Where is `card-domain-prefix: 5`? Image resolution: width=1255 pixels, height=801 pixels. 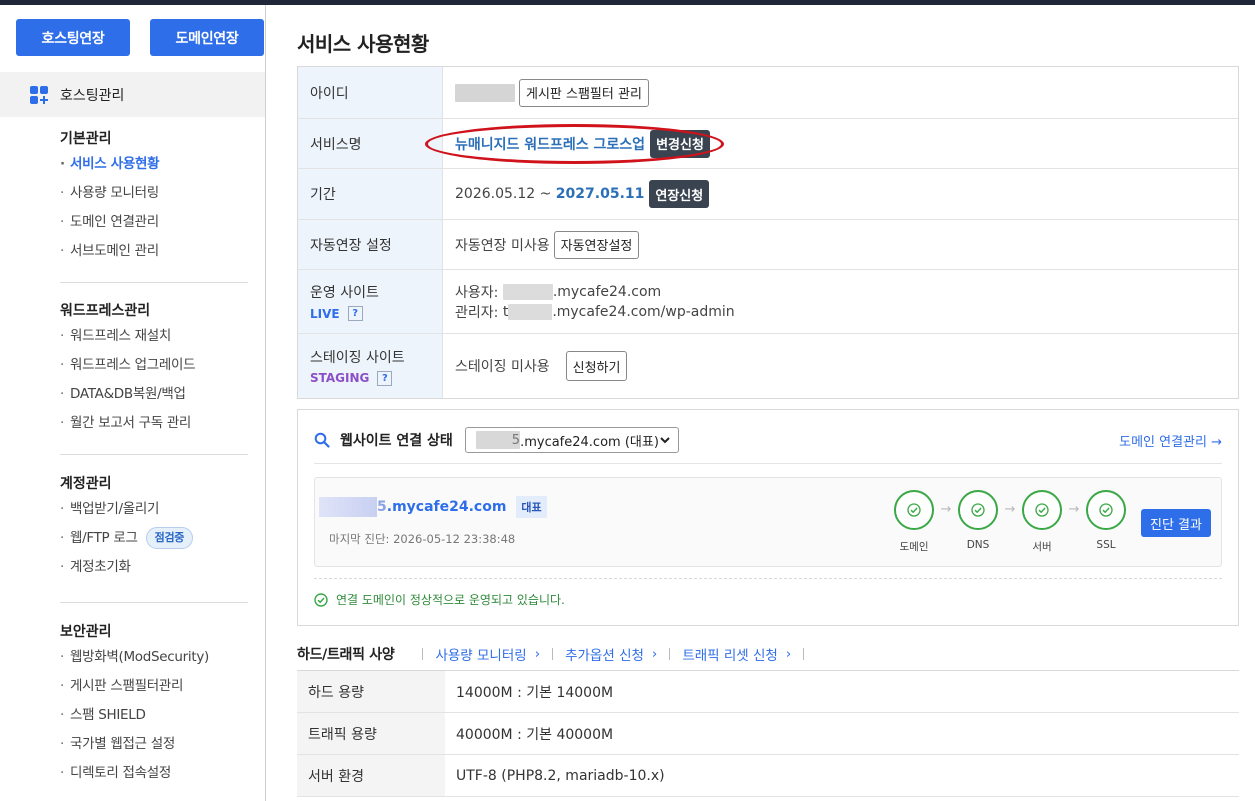 card-domain-prefix: 5 is located at coordinates (382, 507).